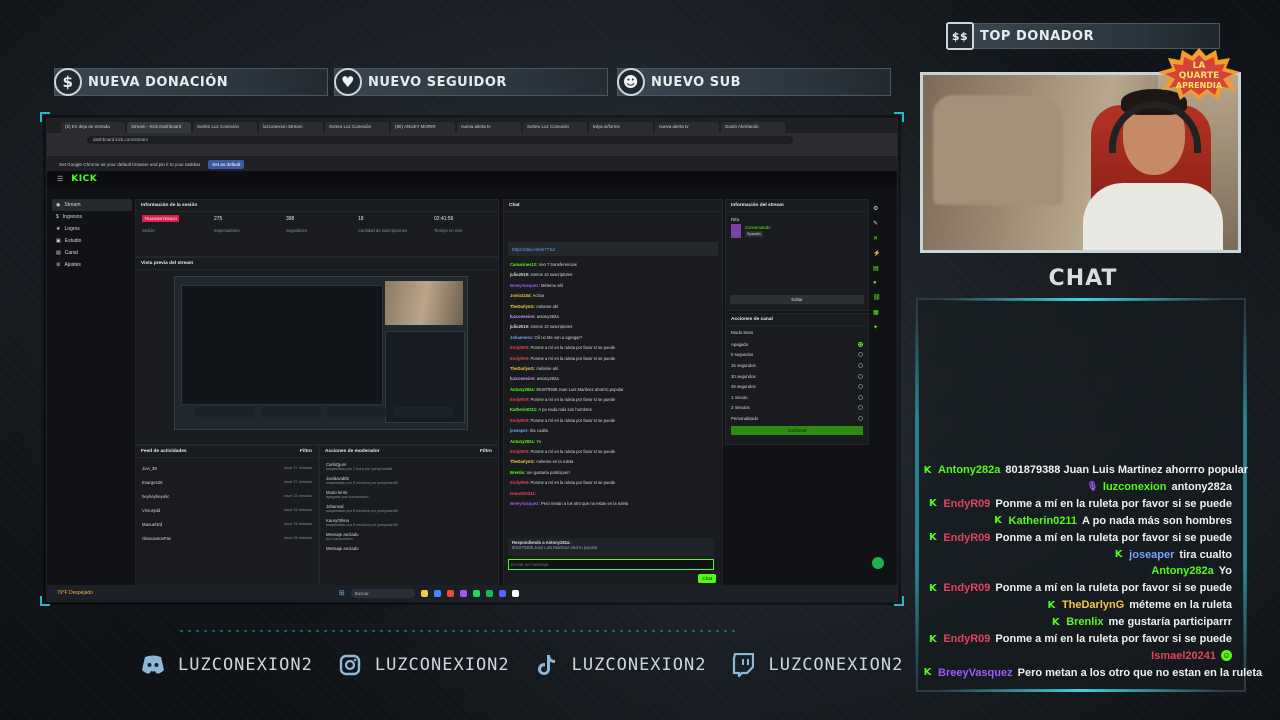  I want to click on browser-tab: luzconexion Stream, so click(291, 127).